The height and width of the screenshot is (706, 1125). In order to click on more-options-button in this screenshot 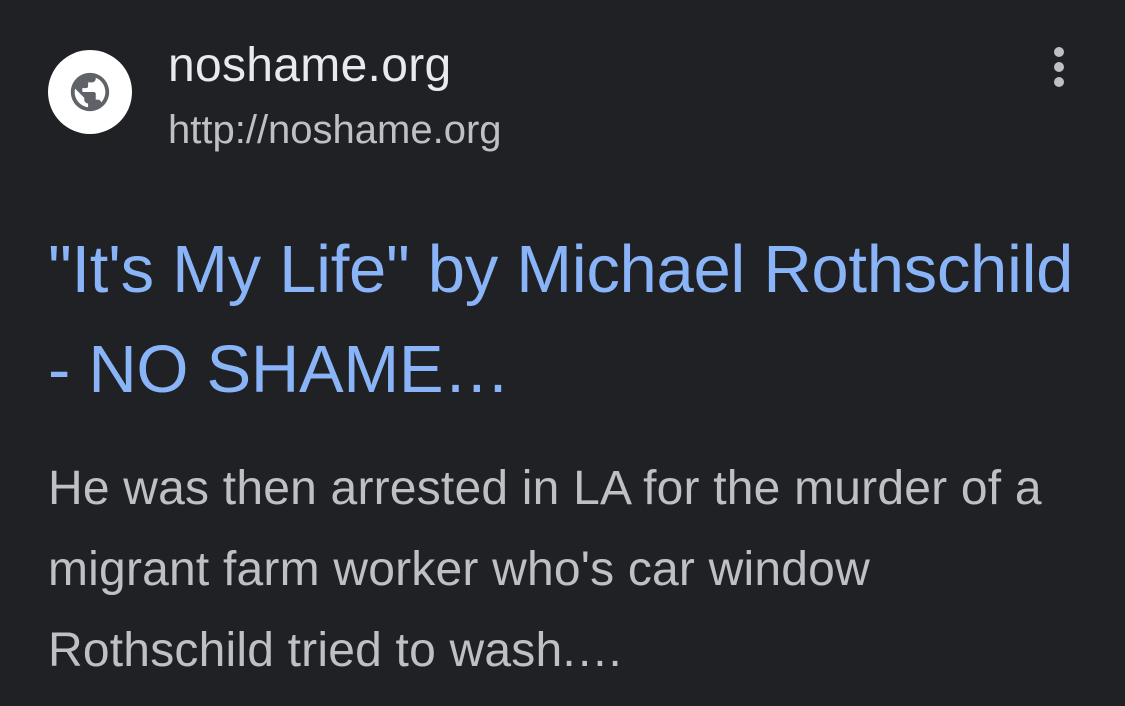, I will do `click(1059, 67)`.